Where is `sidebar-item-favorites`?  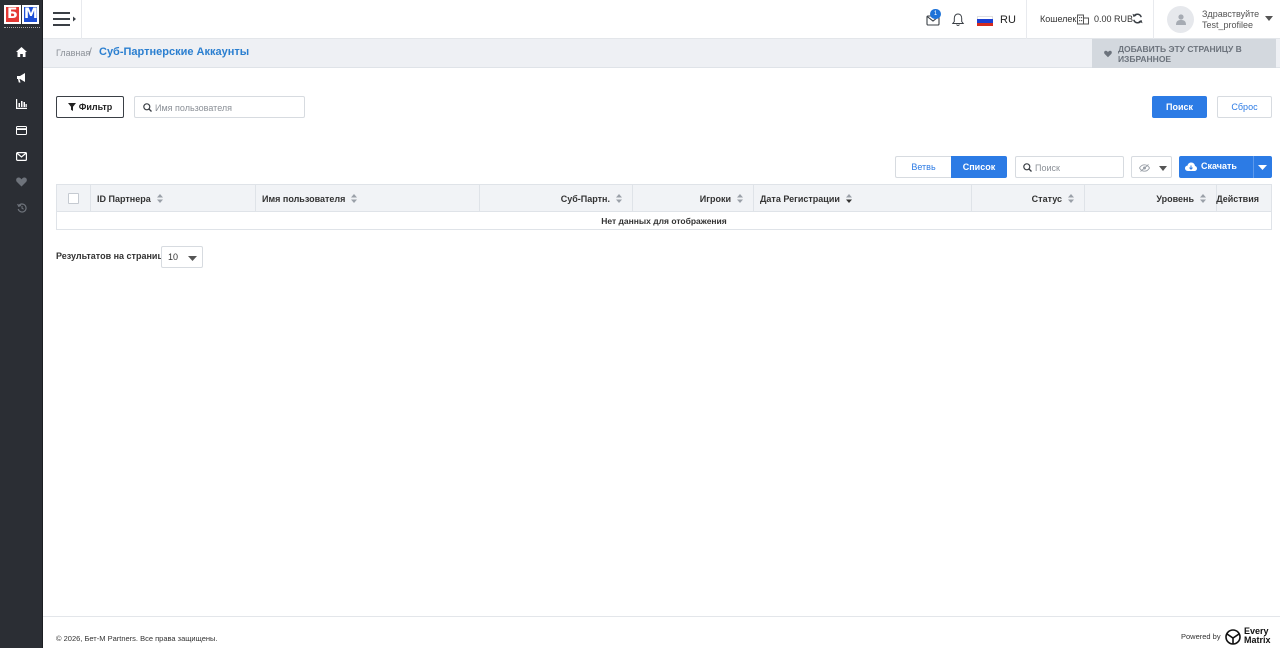 sidebar-item-favorites is located at coordinates (21, 182).